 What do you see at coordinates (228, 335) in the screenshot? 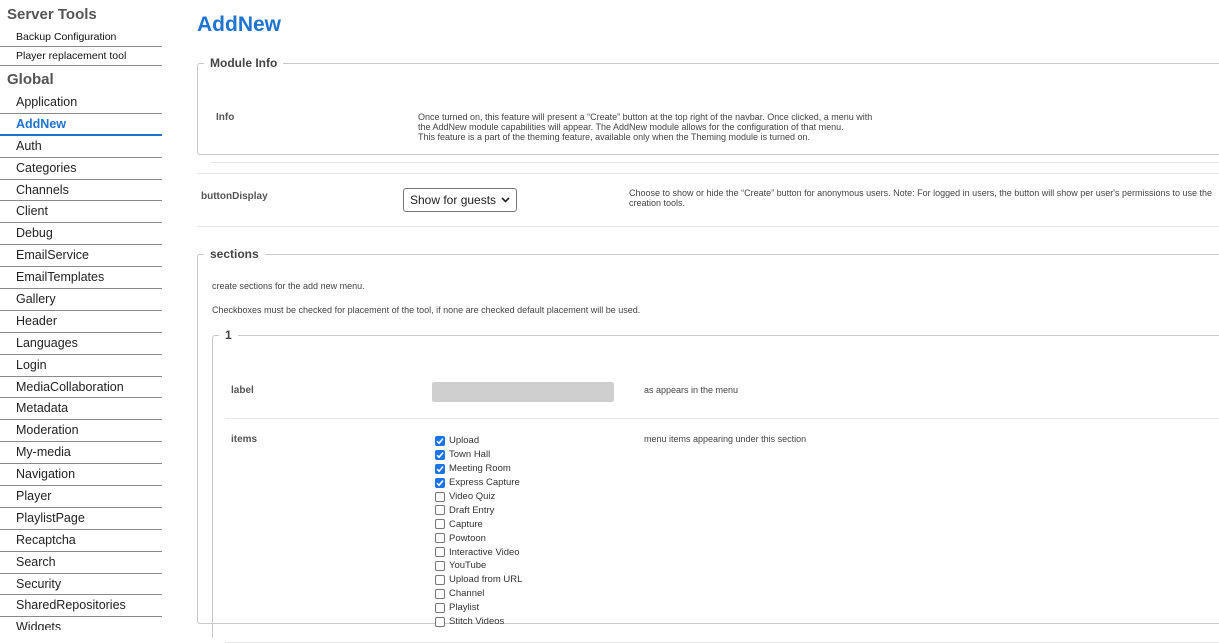
I see `section-1-legend: 1` at bounding box center [228, 335].